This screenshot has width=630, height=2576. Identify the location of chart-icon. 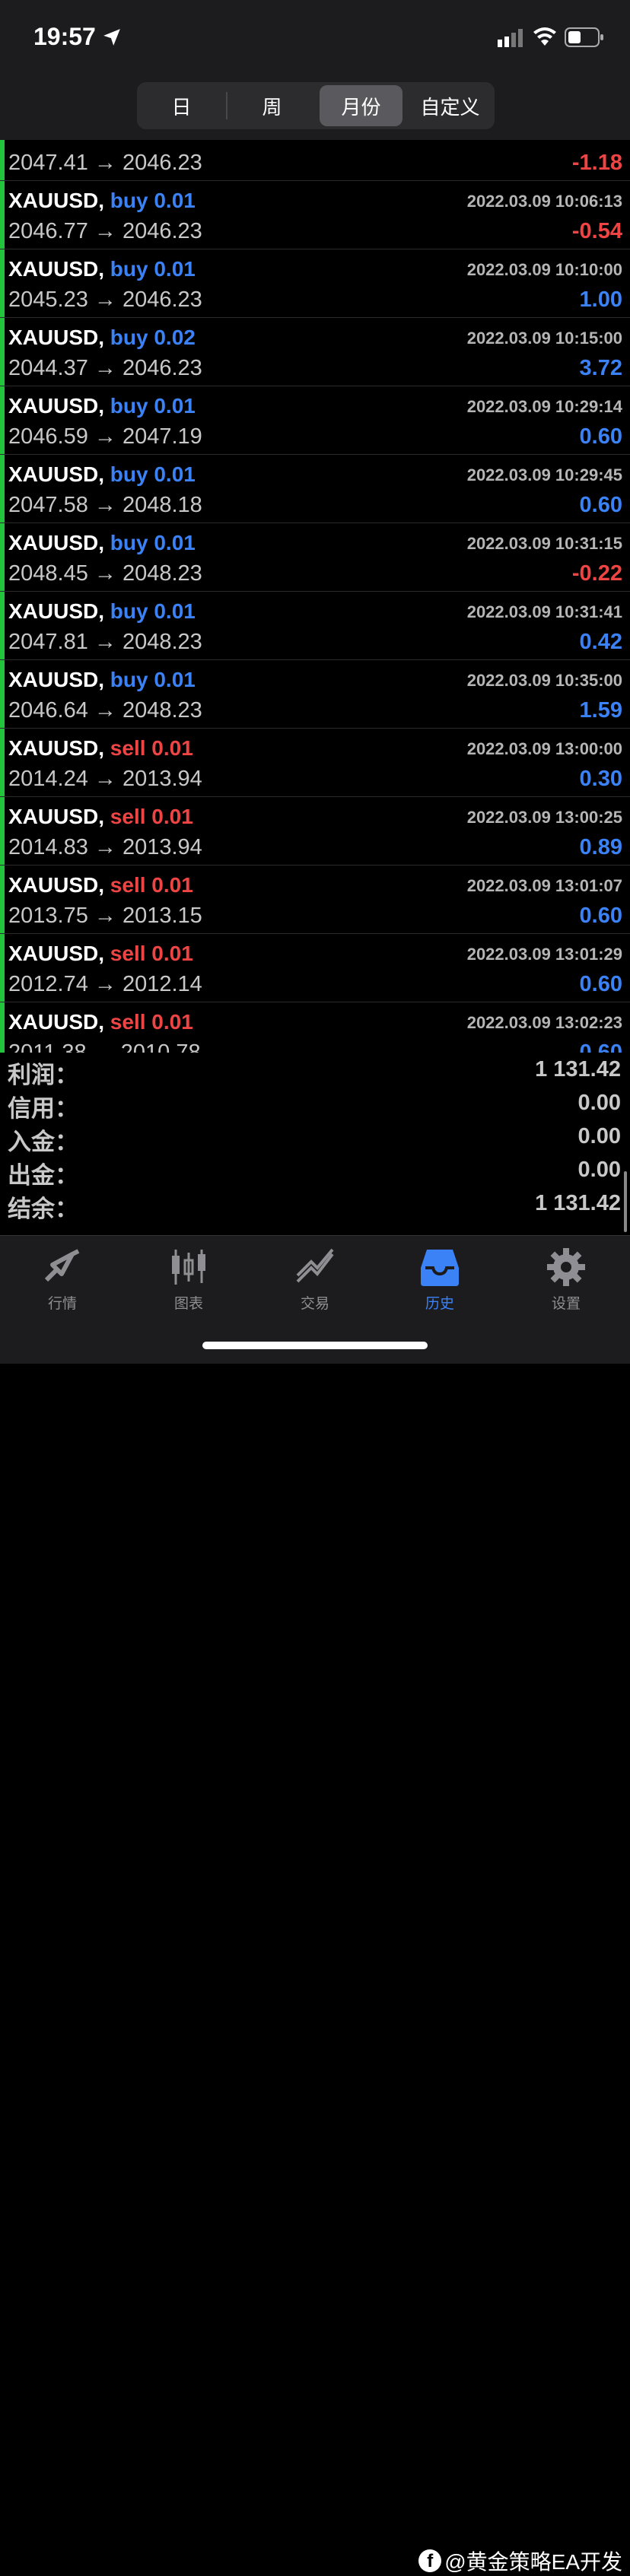
(188, 1267).